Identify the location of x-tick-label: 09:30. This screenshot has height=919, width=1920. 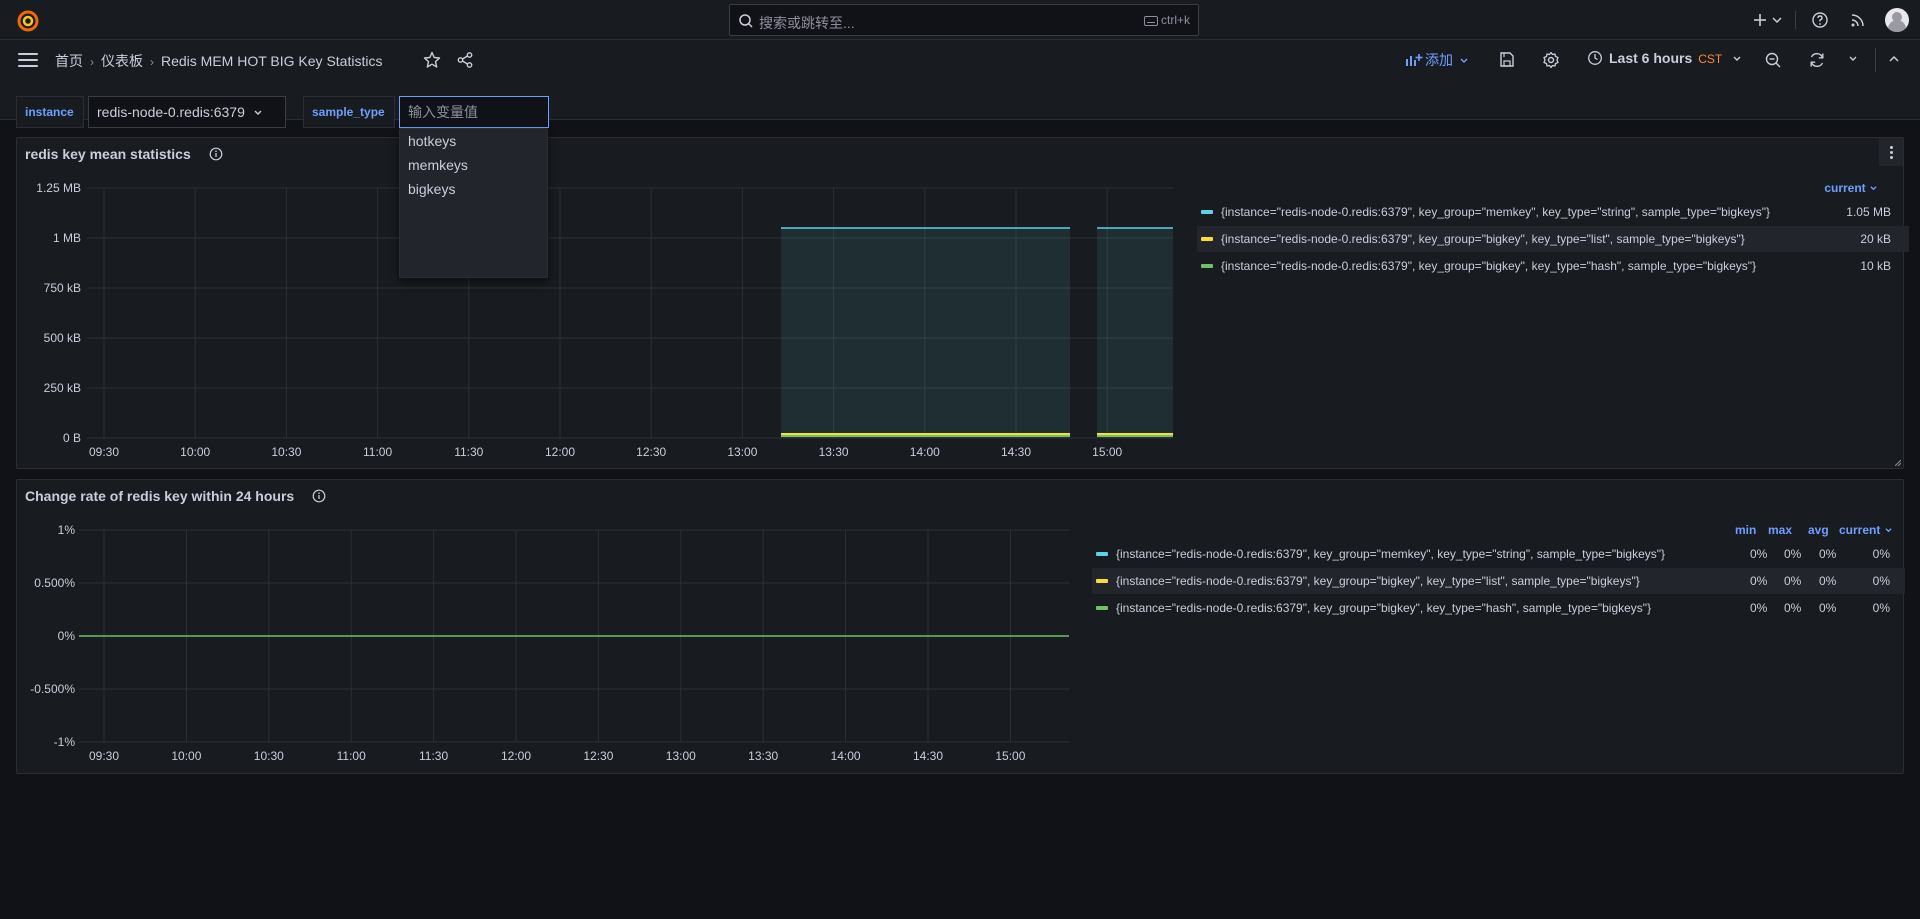
(104, 452).